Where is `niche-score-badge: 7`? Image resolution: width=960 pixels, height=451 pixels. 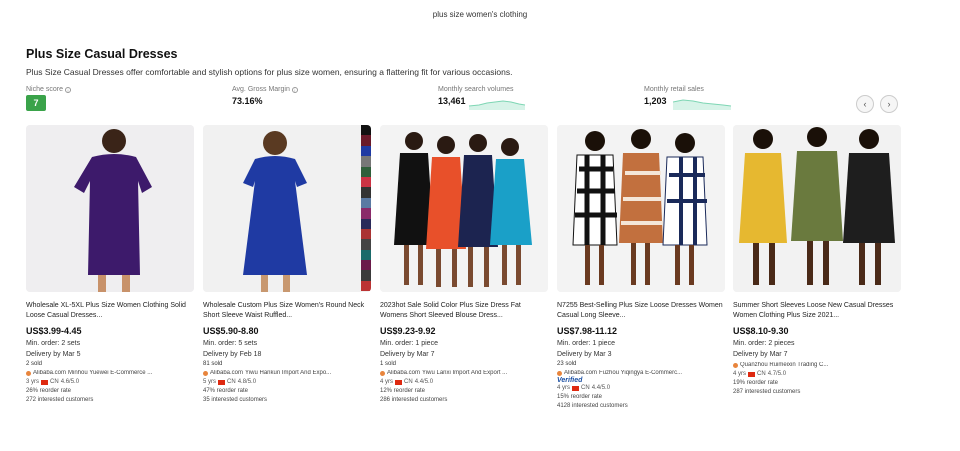 niche-score-badge: 7 is located at coordinates (36, 103).